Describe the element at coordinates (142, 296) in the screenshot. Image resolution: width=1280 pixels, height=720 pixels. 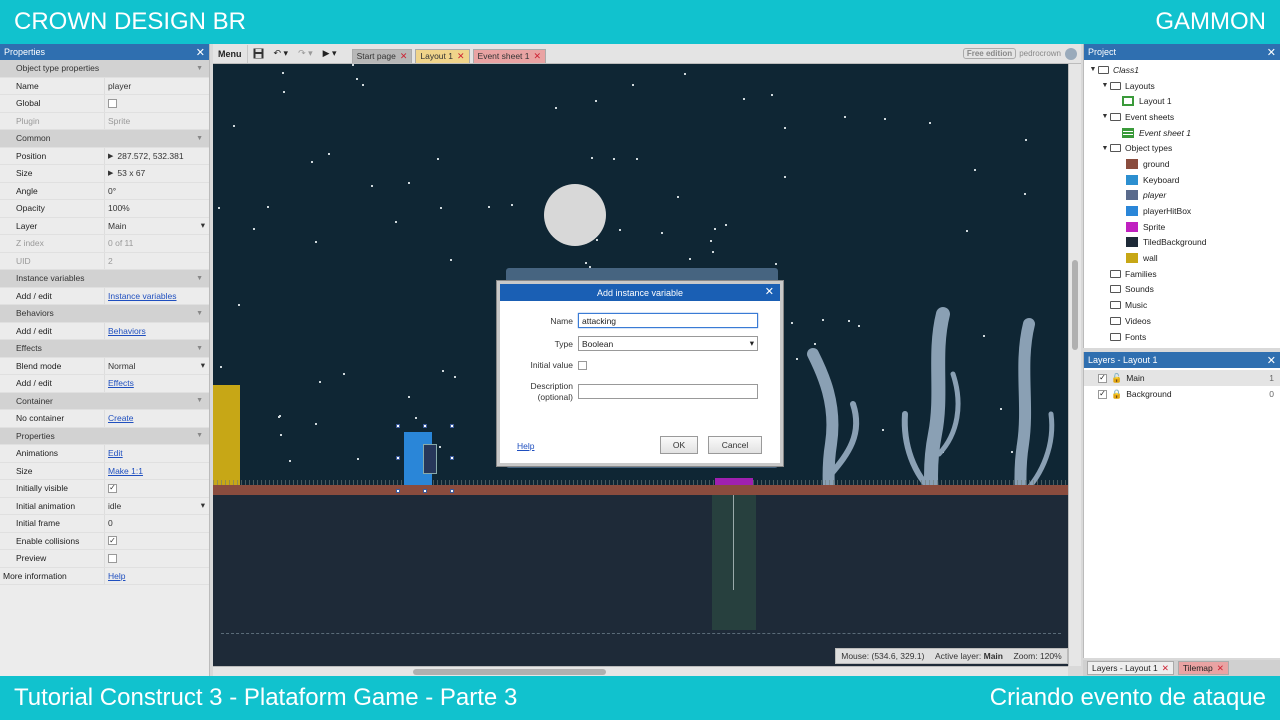
I see `instance-variables-link: Instance variables` at that location.